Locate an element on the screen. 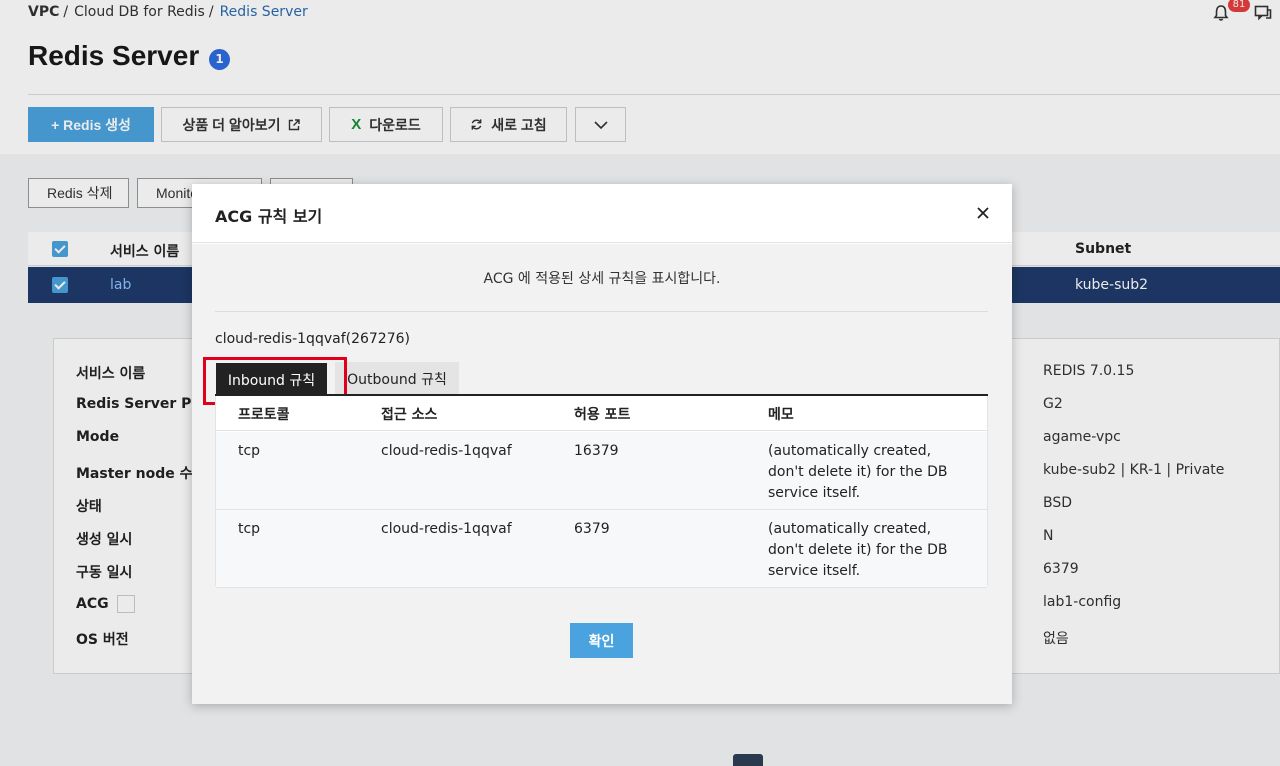 The width and height of the screenshot is (1280, 766). header-source: 접근 소스 is located at coordinates (409, 415).